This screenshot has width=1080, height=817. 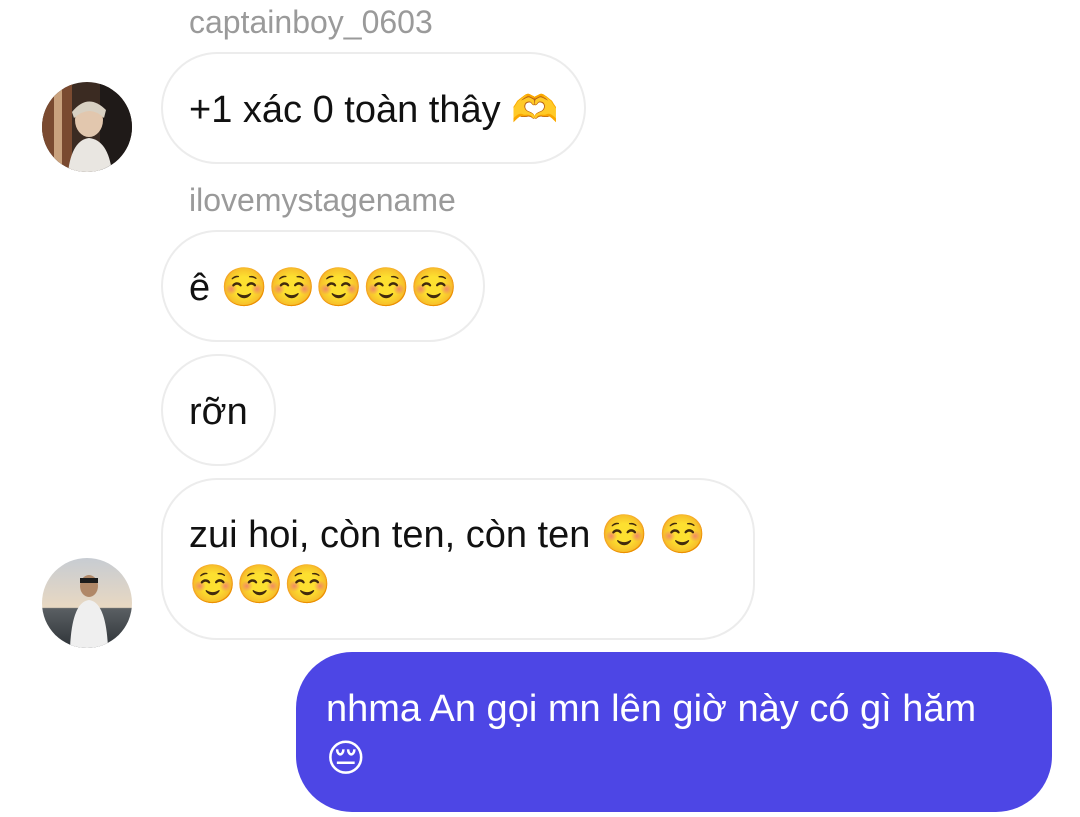 I want to click on avatar-ilovemystagename, so click(x=87, y=603).